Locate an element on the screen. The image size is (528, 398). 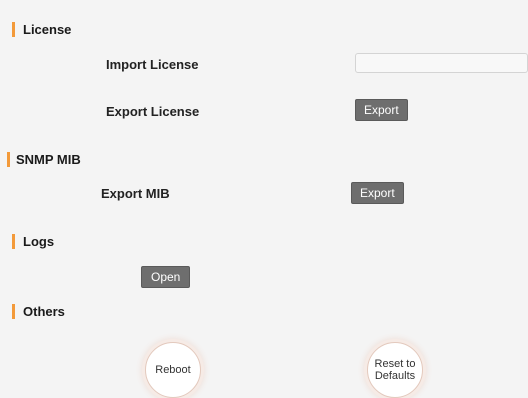
snmp-section-title: SNMP MIB is located at coordinates (48, 159).